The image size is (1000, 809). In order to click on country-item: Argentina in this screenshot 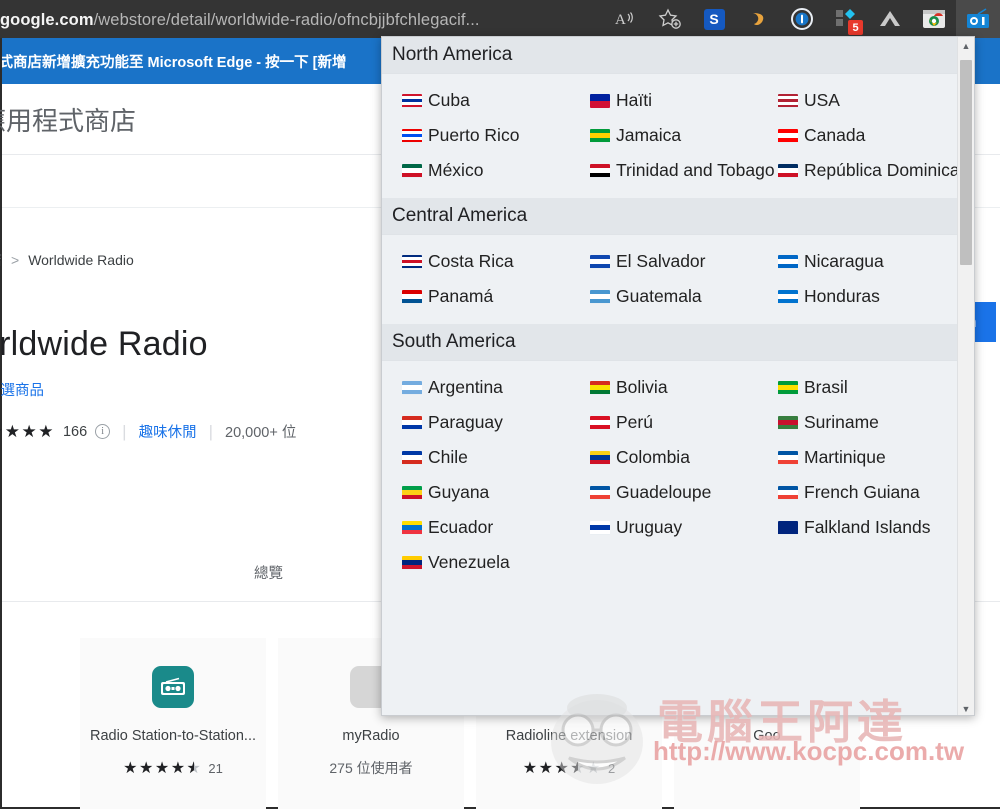, I will do `click(476, 387)`.